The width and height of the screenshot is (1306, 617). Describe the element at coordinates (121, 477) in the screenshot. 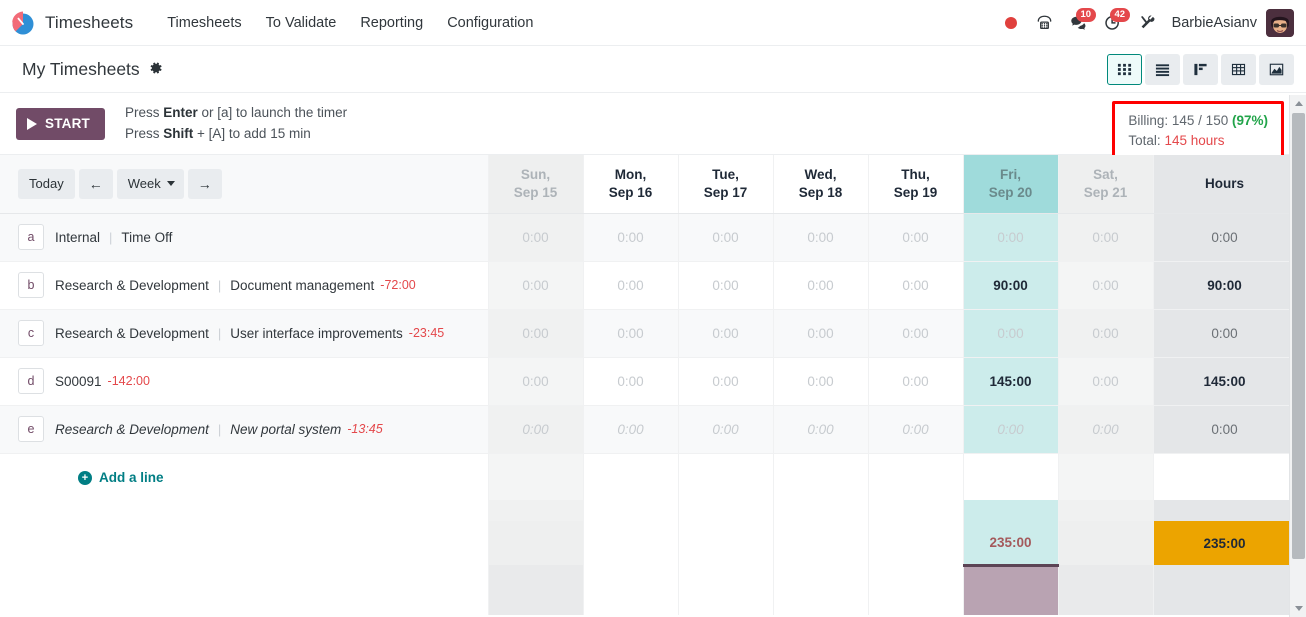

I see `add-a-line-button: + Add a line` at that location.